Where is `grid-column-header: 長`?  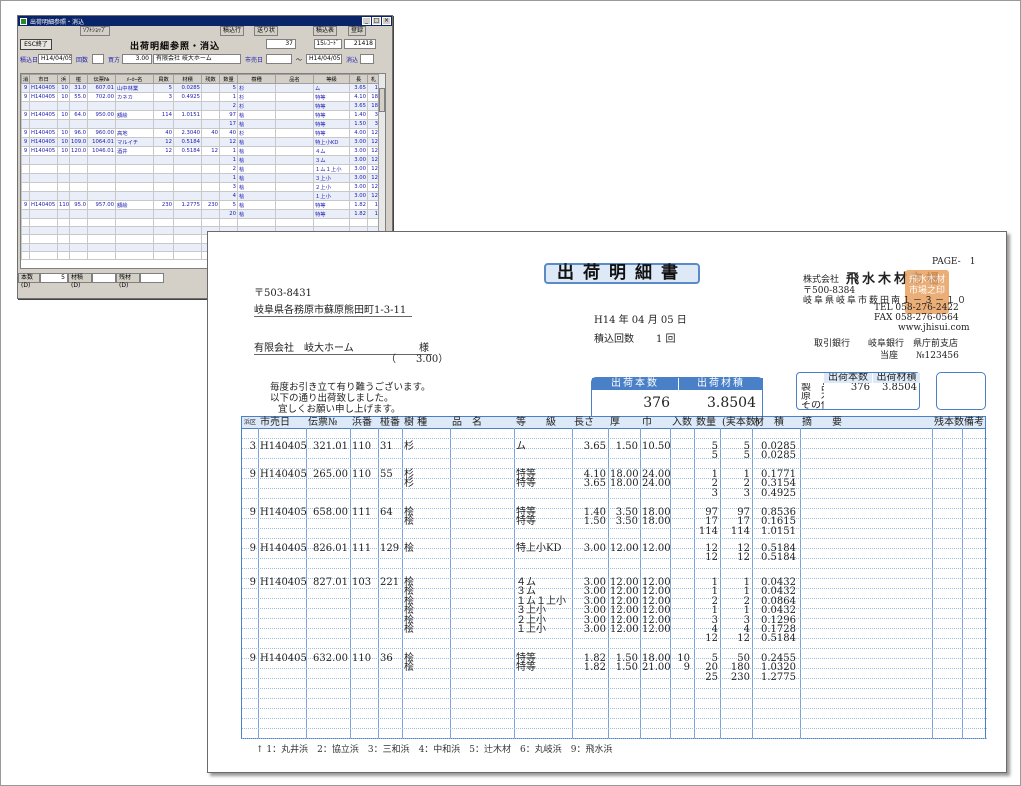
grid-column-header: 長 is located at coordinates (358, 79).